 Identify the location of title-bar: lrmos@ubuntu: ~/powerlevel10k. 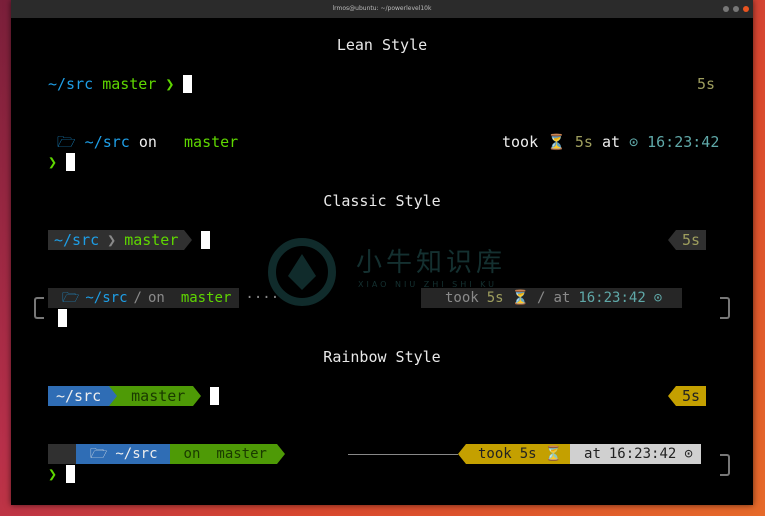
(382, 9).